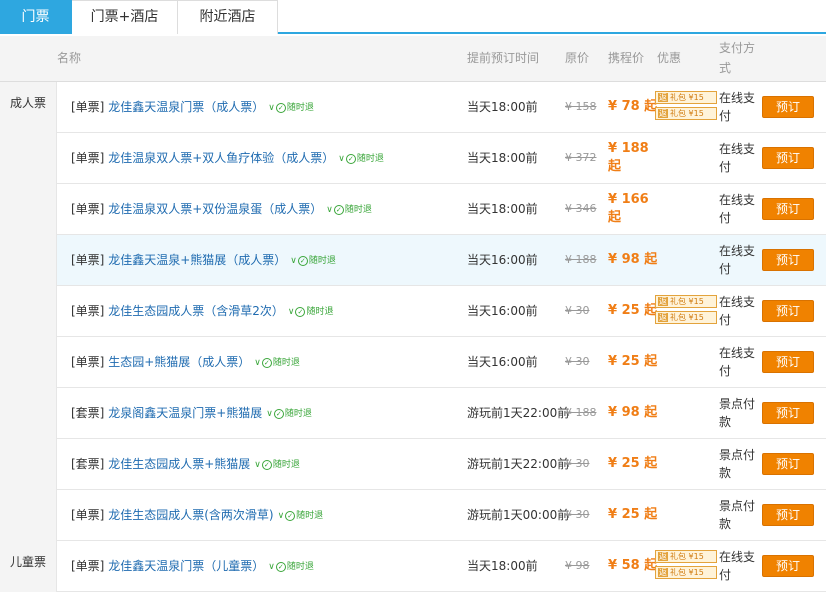 This screenshot has height=592, width=826. What do you see at coordinates (737, 58) in the screenshot?
I see `header-payment: 支付方式` at bounding box center [737, 58].